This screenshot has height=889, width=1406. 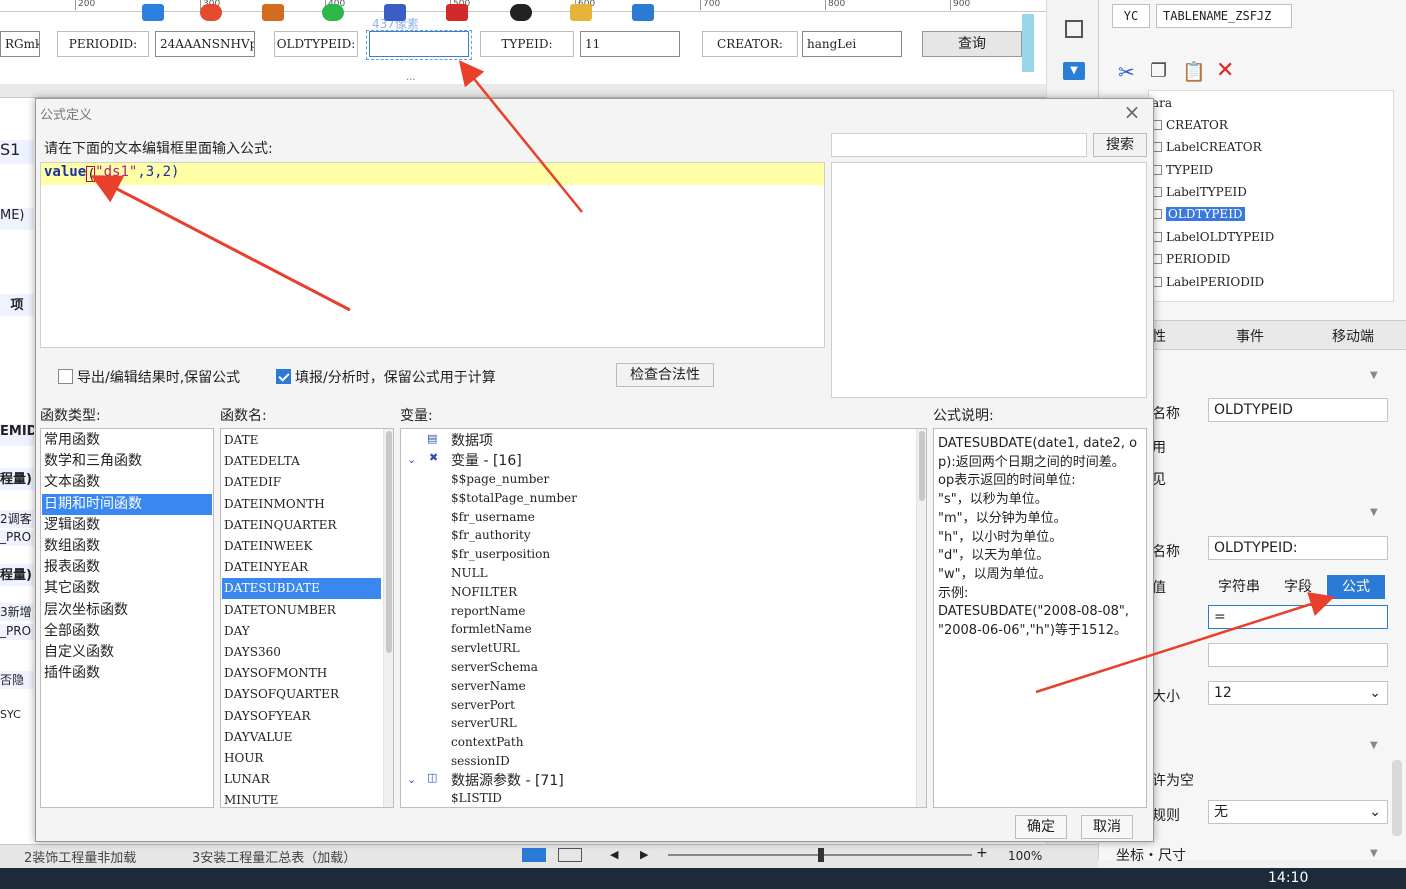 I want to click on function-type-item: 常用函数, so click(x=127, y=440).